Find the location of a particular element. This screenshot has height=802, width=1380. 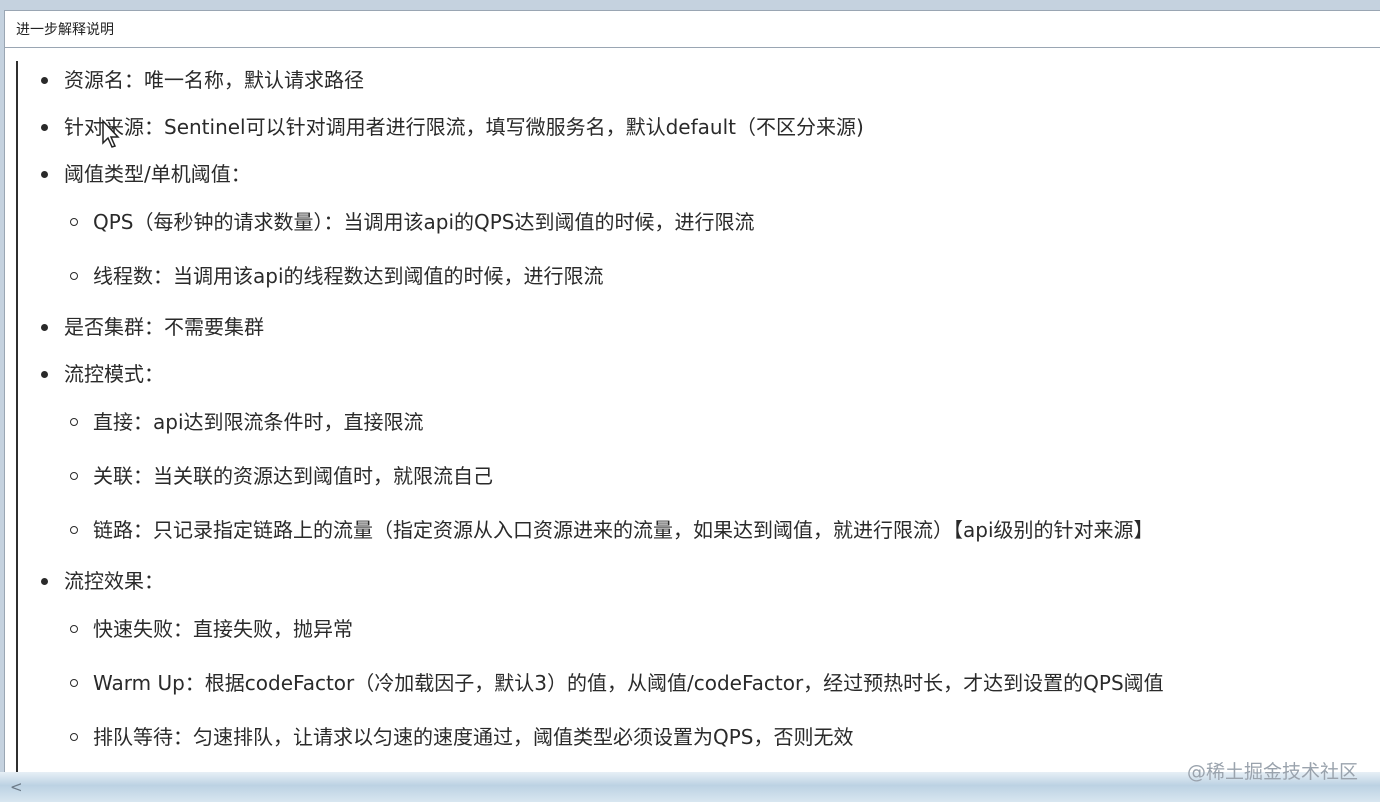

mouse-cursor-icon is located at coordinates (111, 133).